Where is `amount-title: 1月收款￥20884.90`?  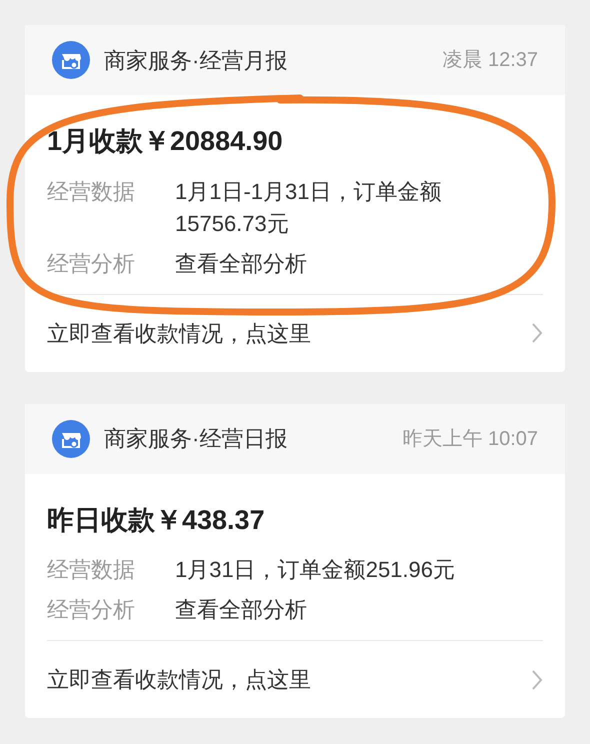 amount-title: 1月收款￥20884.90 is located at coordinates (165, 141).